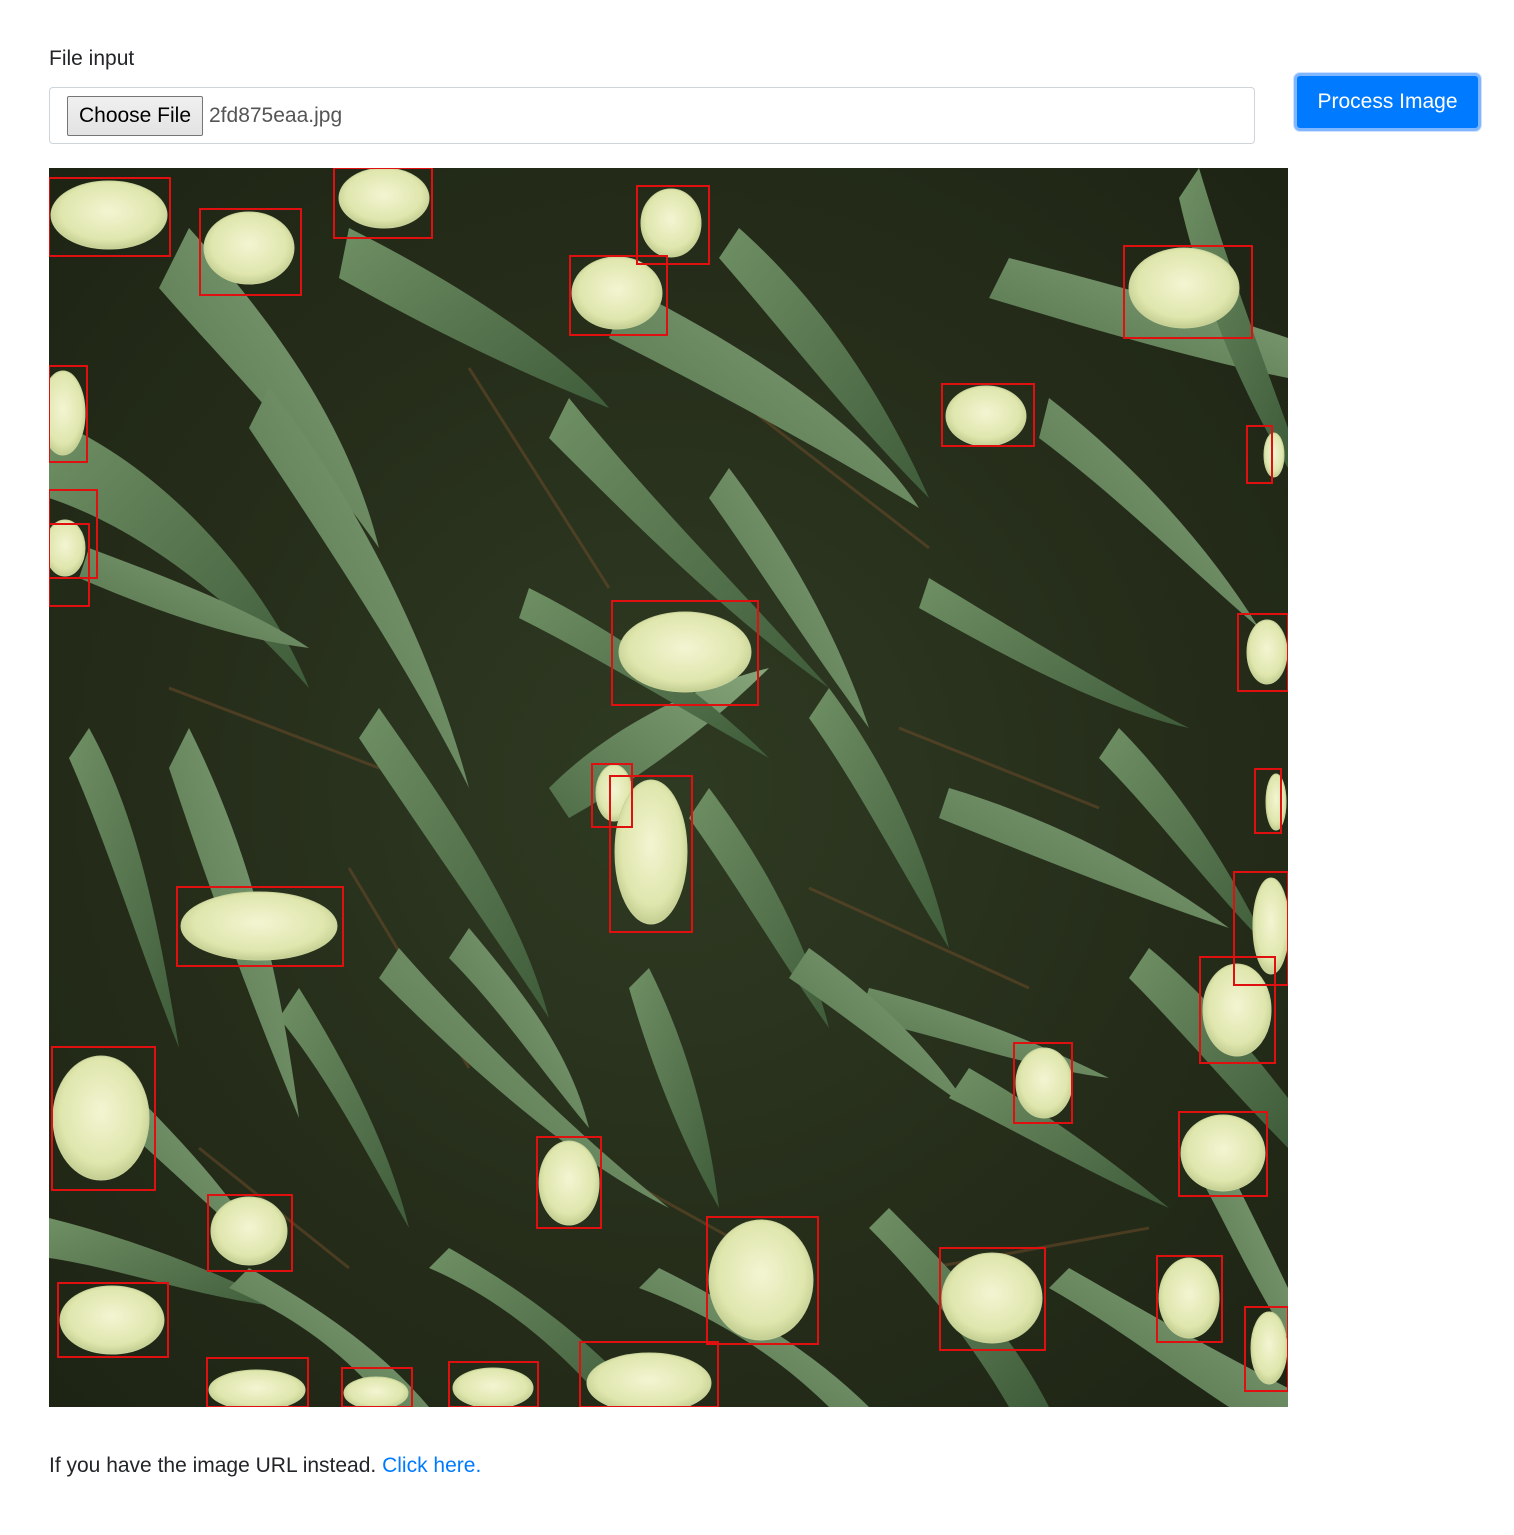 This screenshot has width=1514, height=1535. I want to click on file-input-label: File input, so click(92, 58).